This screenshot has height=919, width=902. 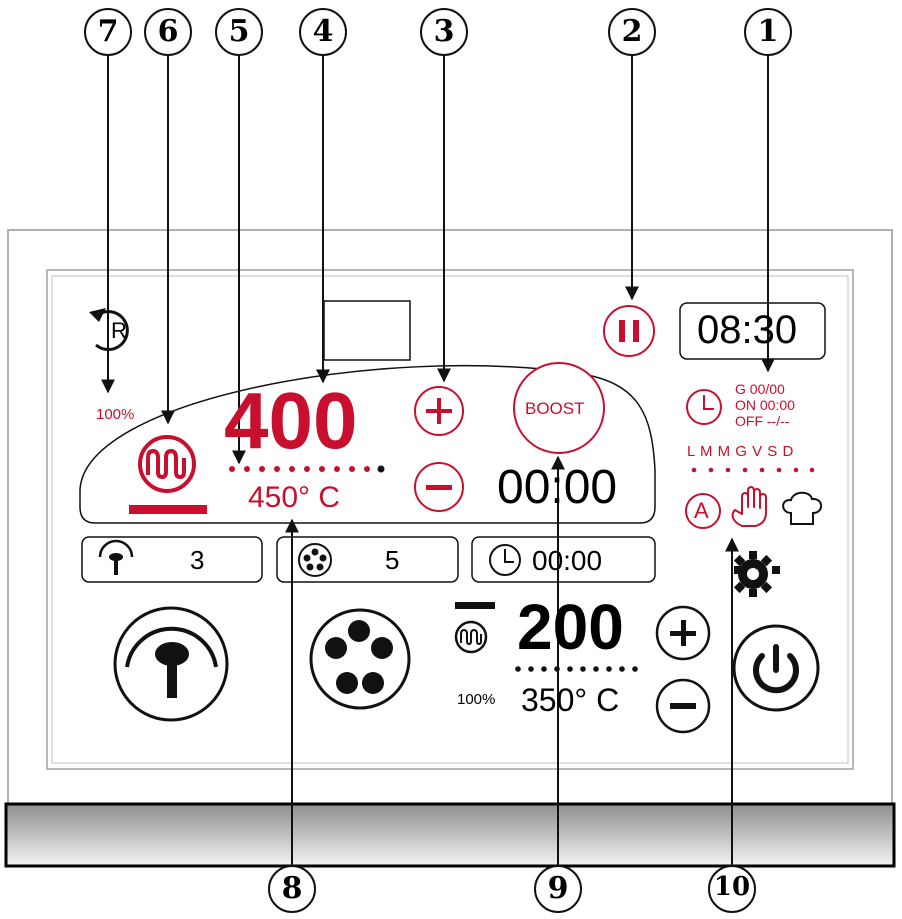 I want to click on callout-1: 1, so click(x=768, y=31).